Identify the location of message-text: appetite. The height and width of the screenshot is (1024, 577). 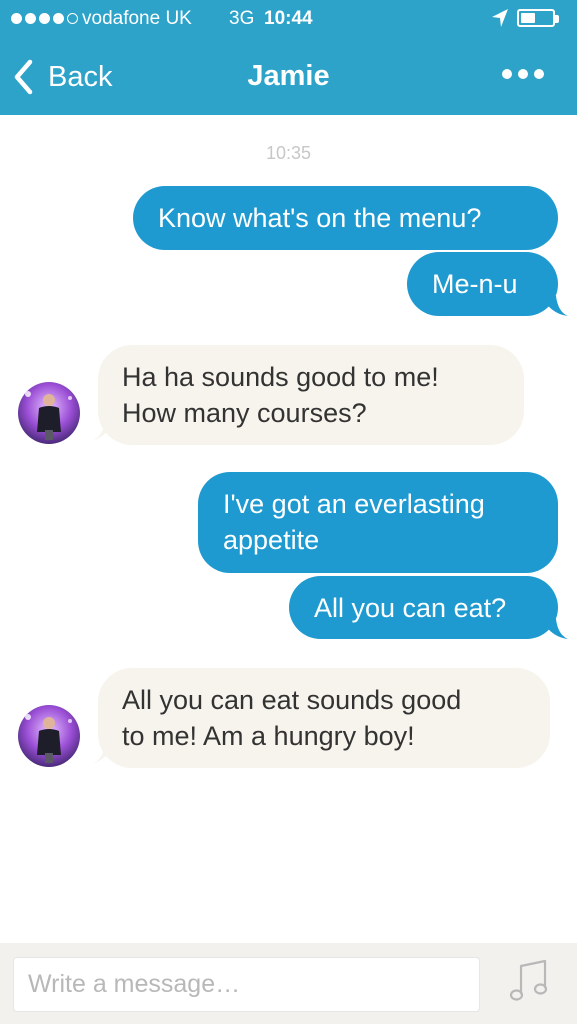
(271, 540).